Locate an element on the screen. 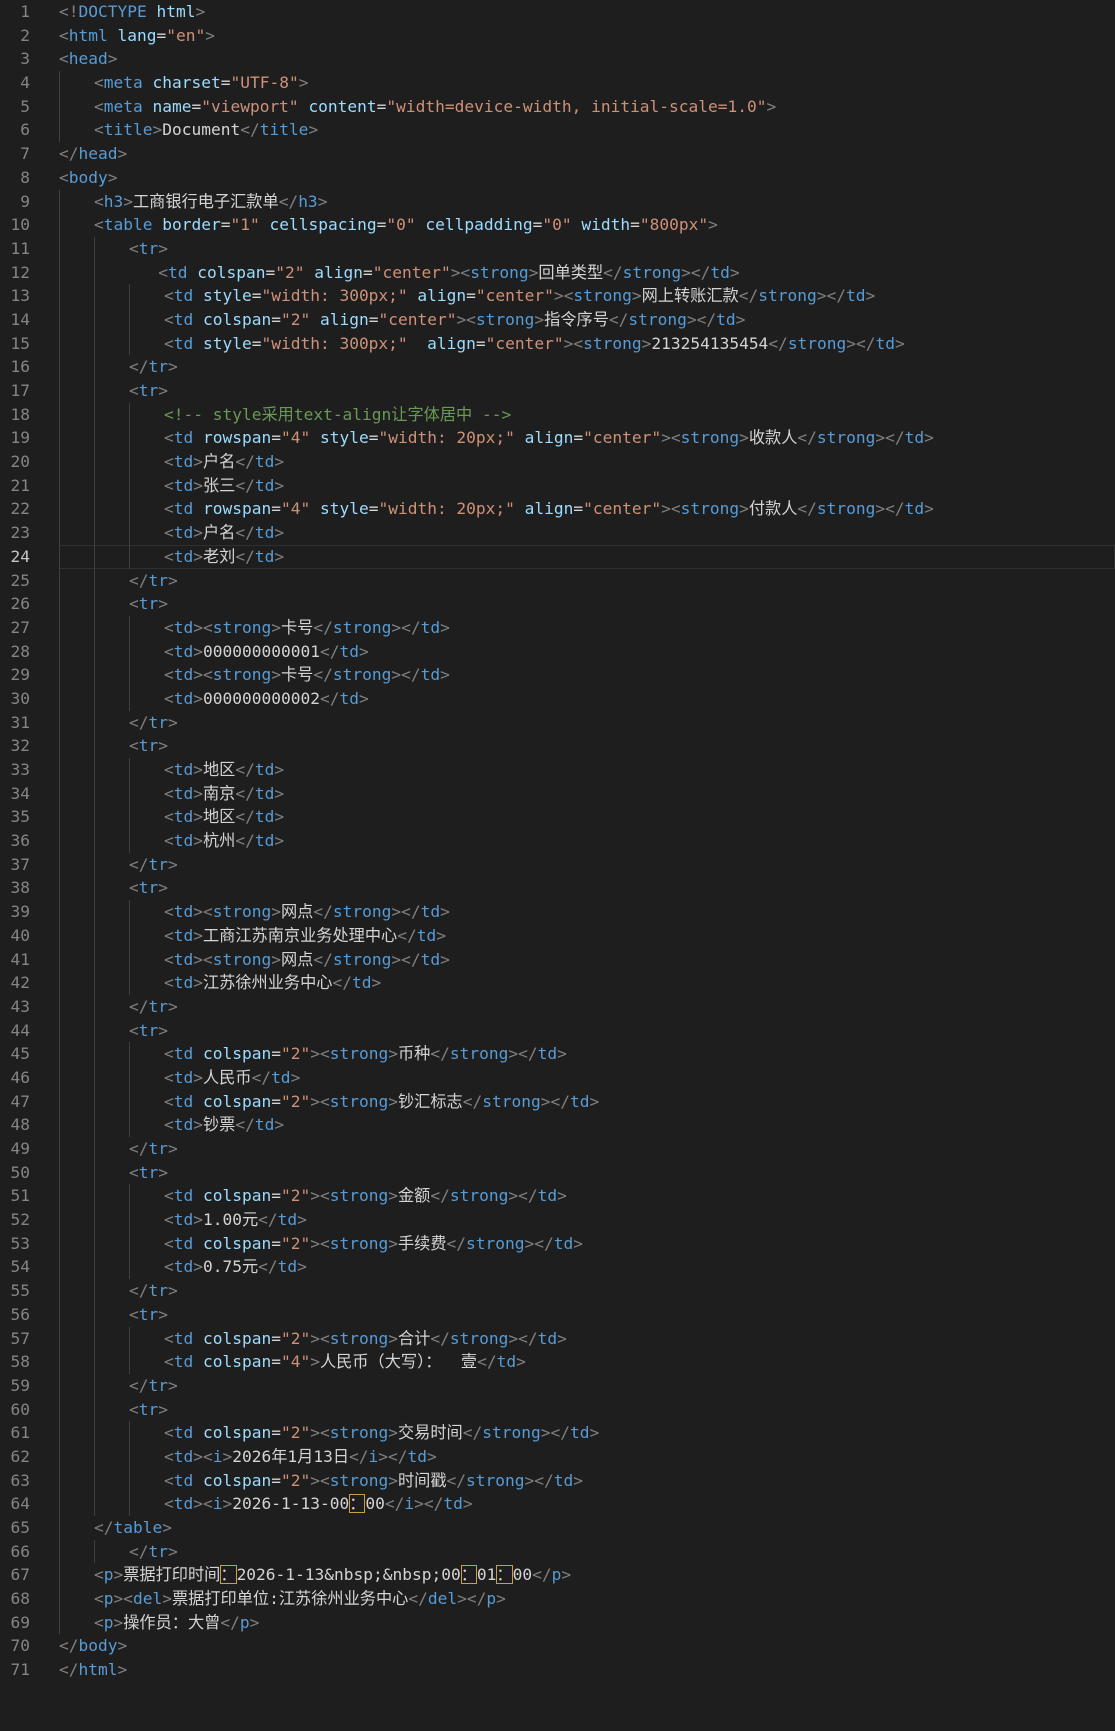  code-line: <td>1.00元</td> is located at coordinates (587, 1220).